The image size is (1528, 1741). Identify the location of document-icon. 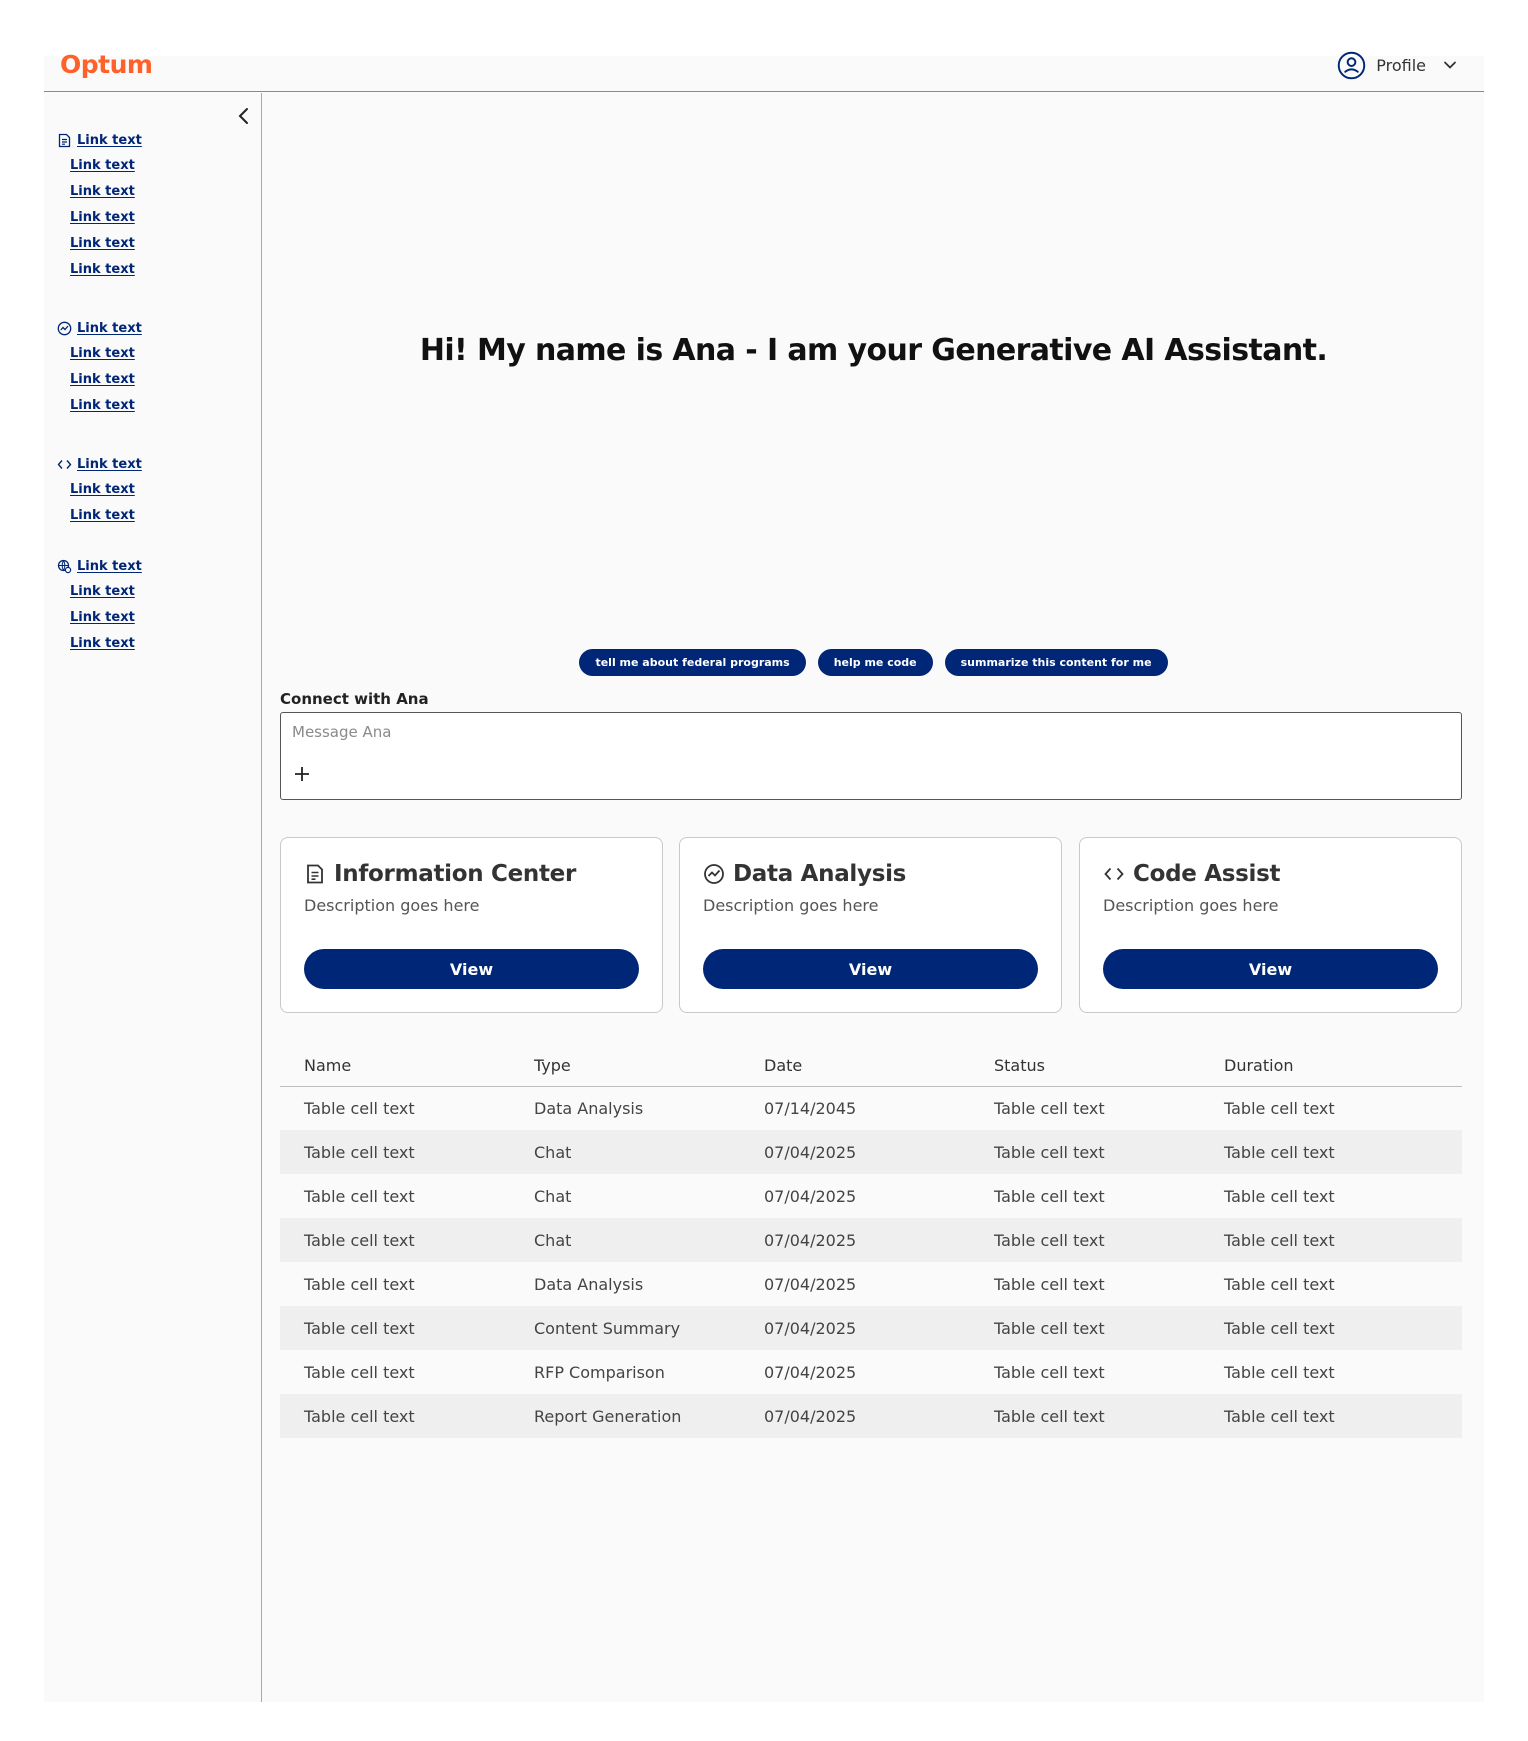
(315, 874).